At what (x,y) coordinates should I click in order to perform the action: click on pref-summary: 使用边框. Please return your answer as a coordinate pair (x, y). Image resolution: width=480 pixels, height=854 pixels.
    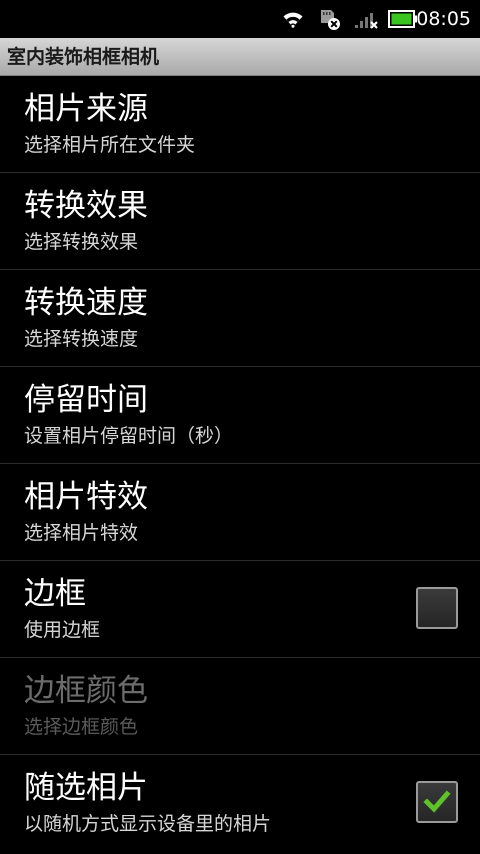
    Looking at the image, I should click on (62, 630).